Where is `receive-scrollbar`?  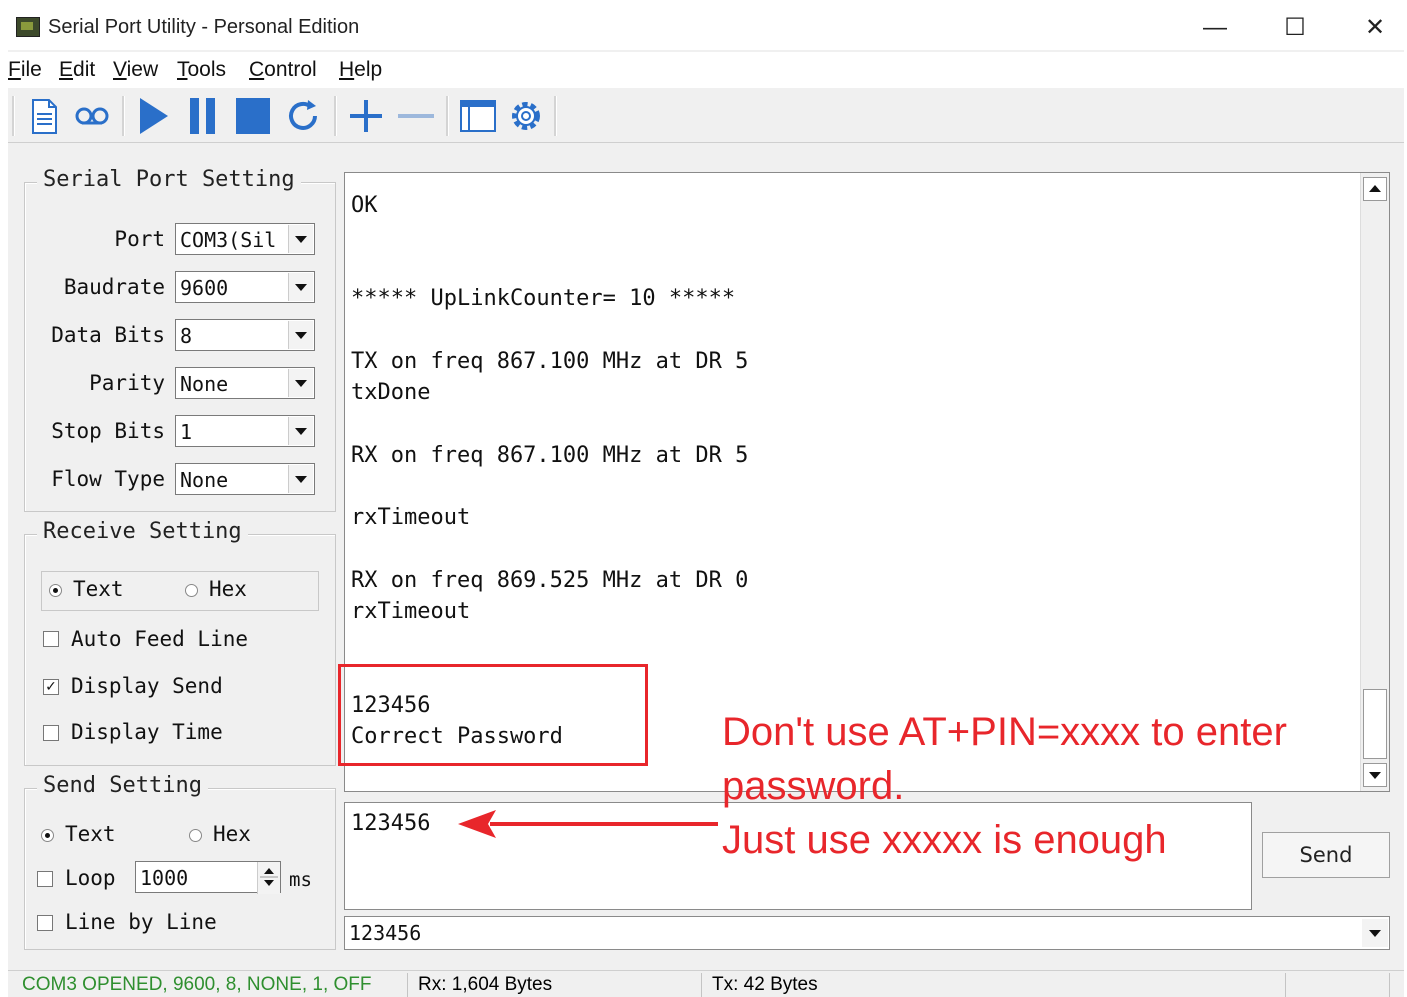
receive-scrollbar is located at coordinates (1374, 482).